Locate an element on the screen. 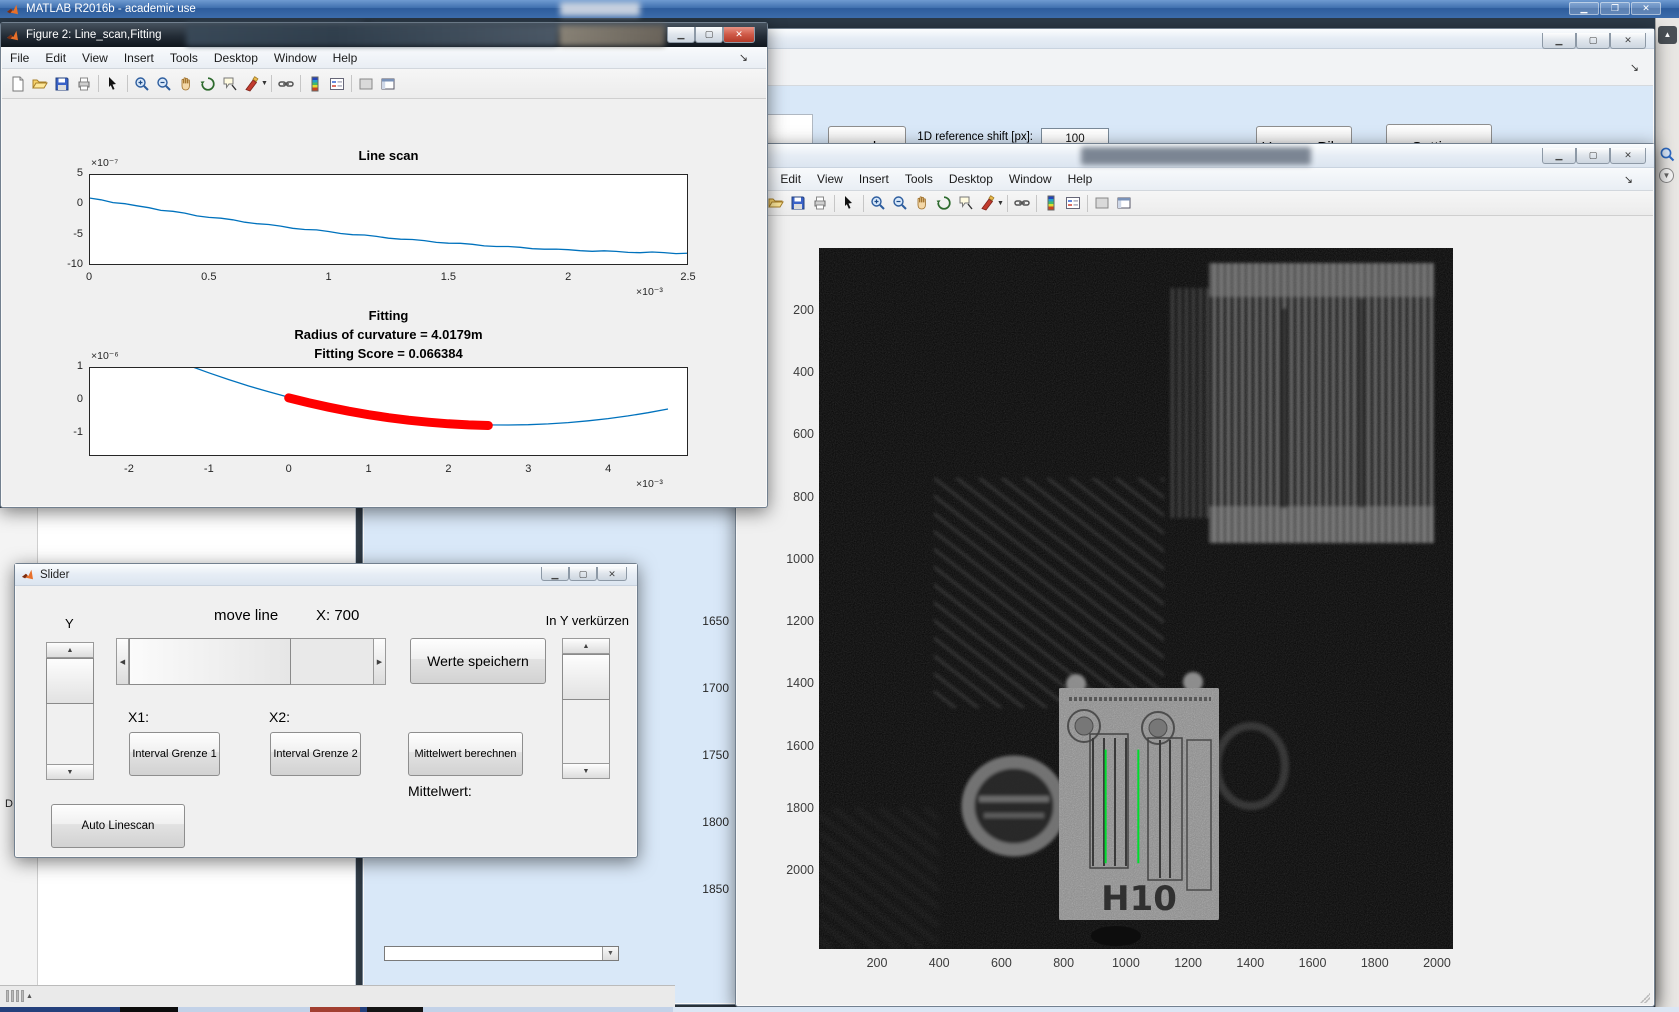 The height and width of the screenshot is (1012, 1679). toolbar-separator is located at coordinates (351, 83).